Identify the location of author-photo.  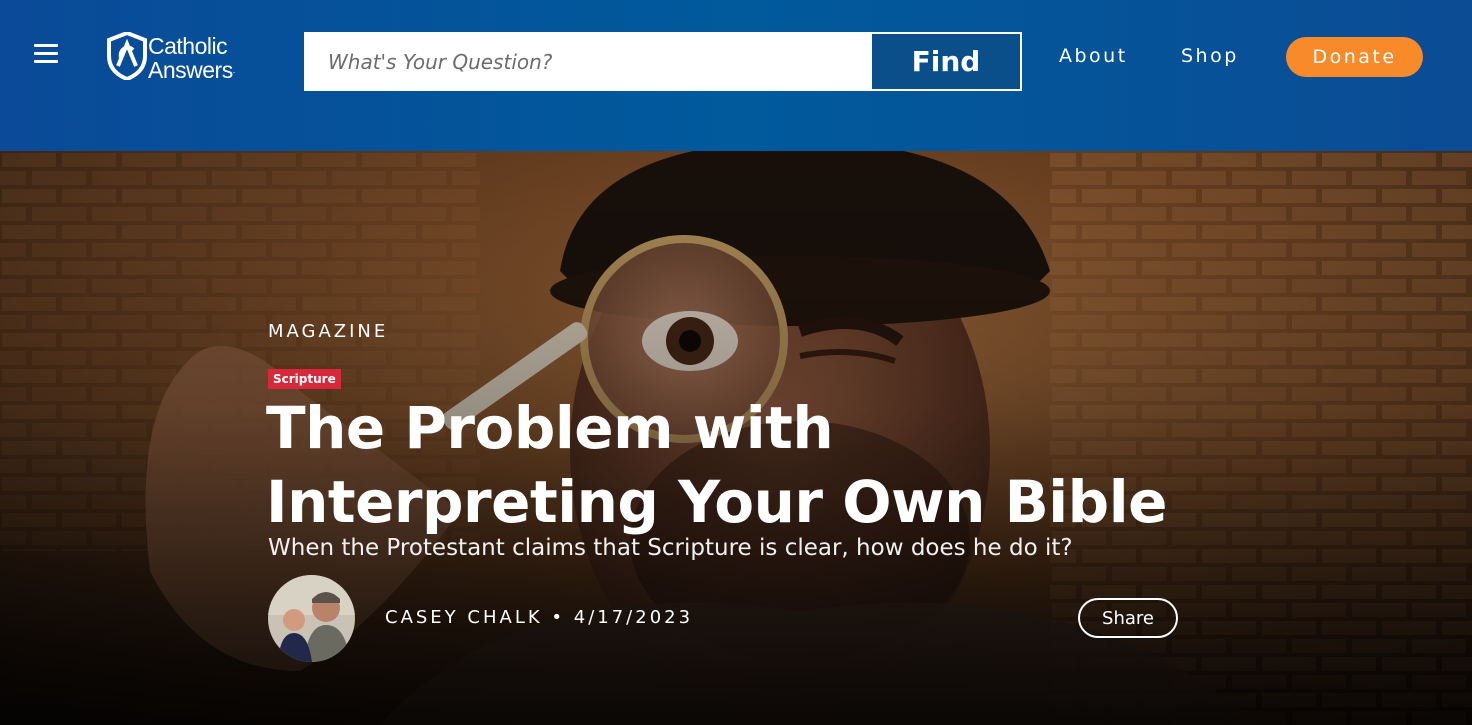
(311, 618).